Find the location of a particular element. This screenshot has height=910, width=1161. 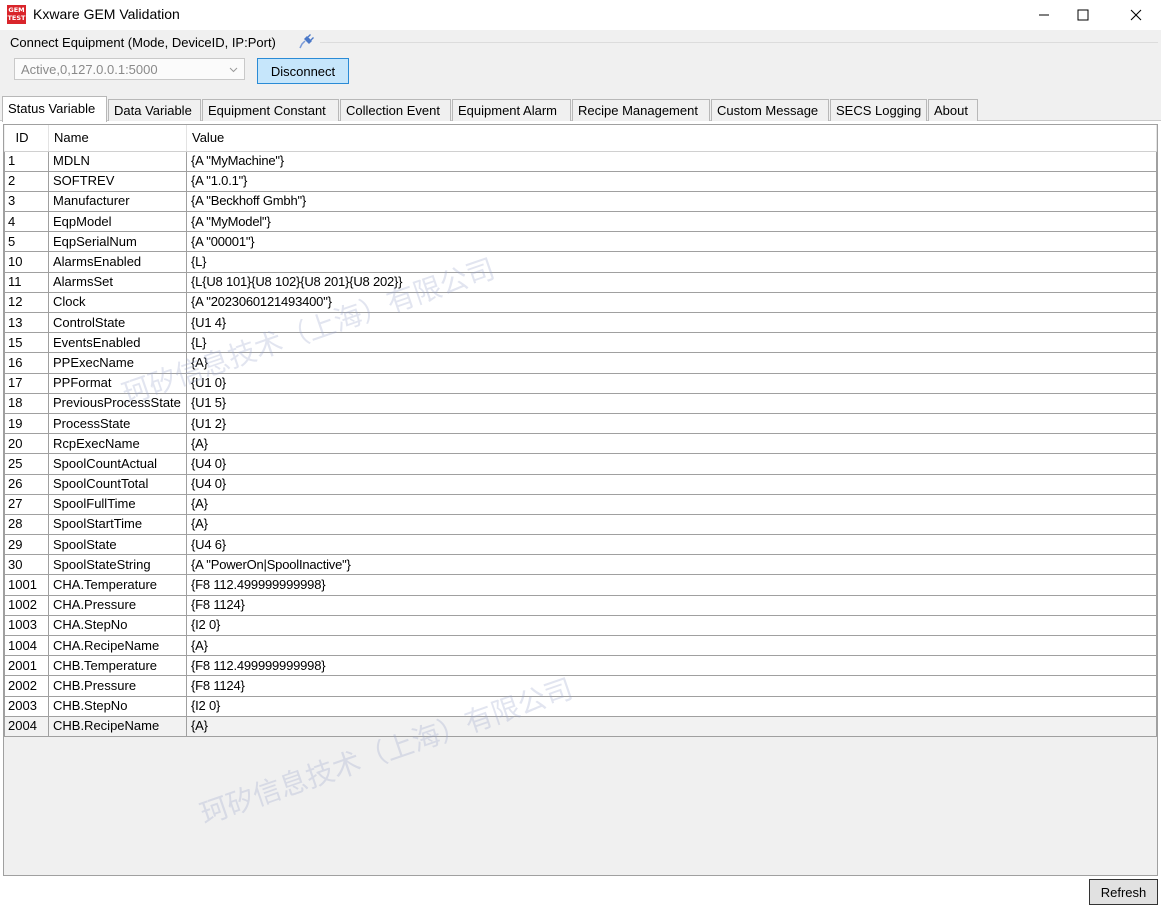

cell-name: CHB.StepNo is located at coordinates (117, 706).